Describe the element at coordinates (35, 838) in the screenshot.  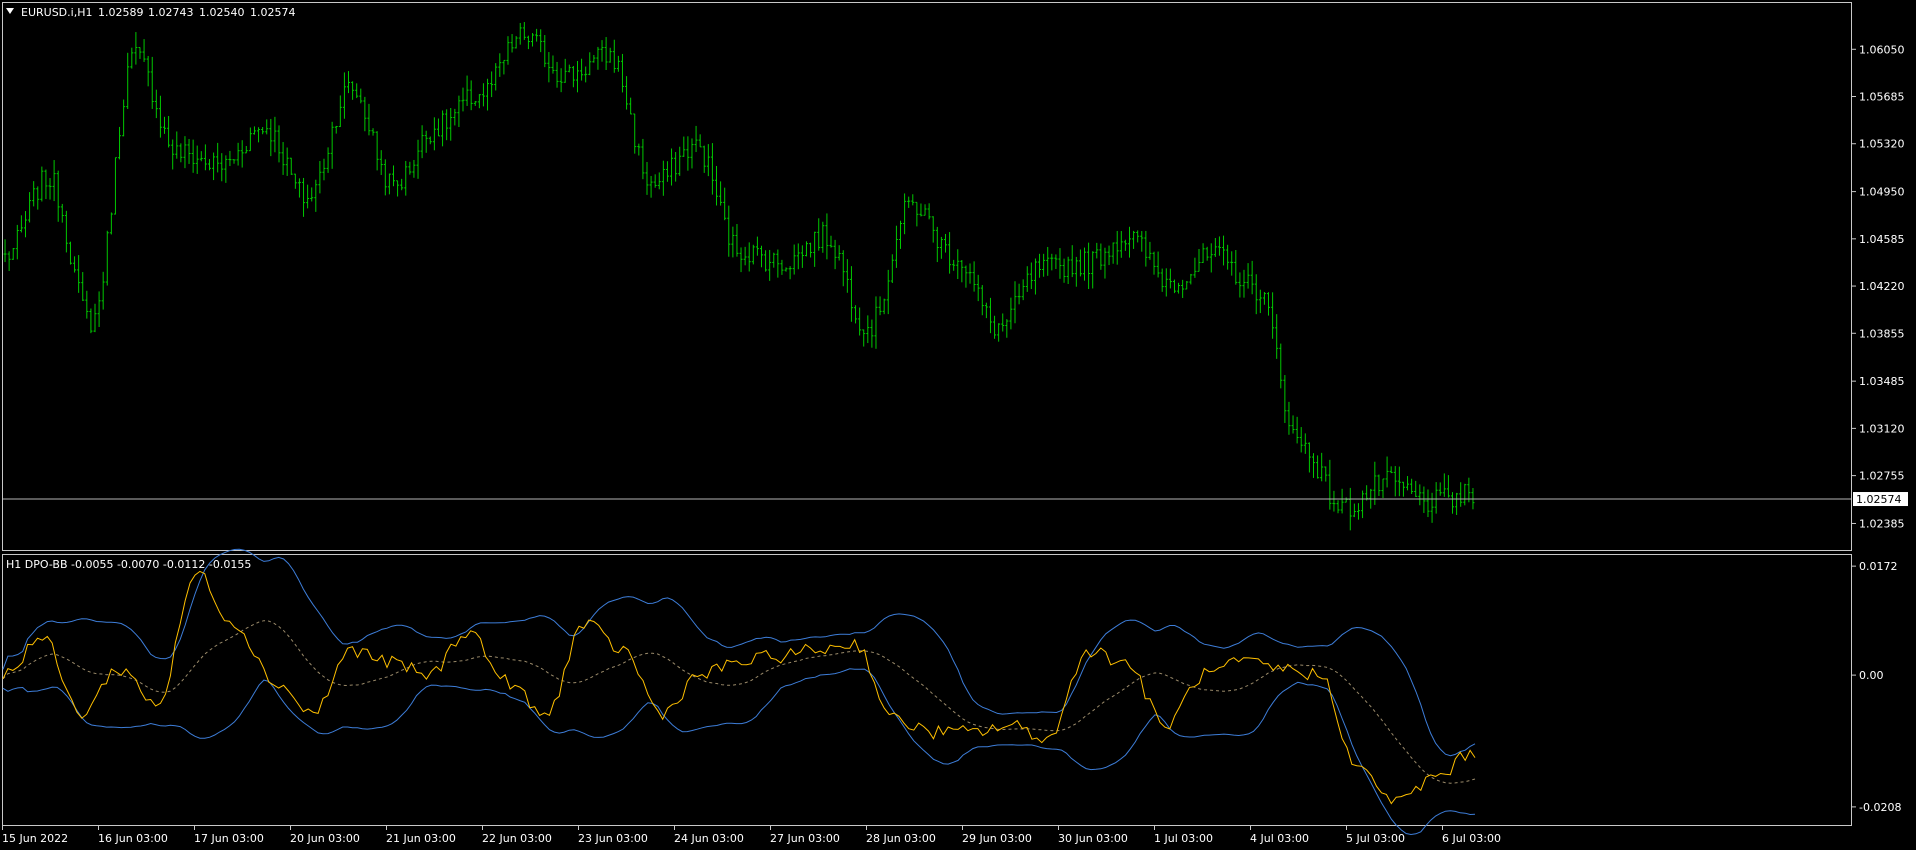
I see `time-tick-label: 15 Jun 2022` at that location.